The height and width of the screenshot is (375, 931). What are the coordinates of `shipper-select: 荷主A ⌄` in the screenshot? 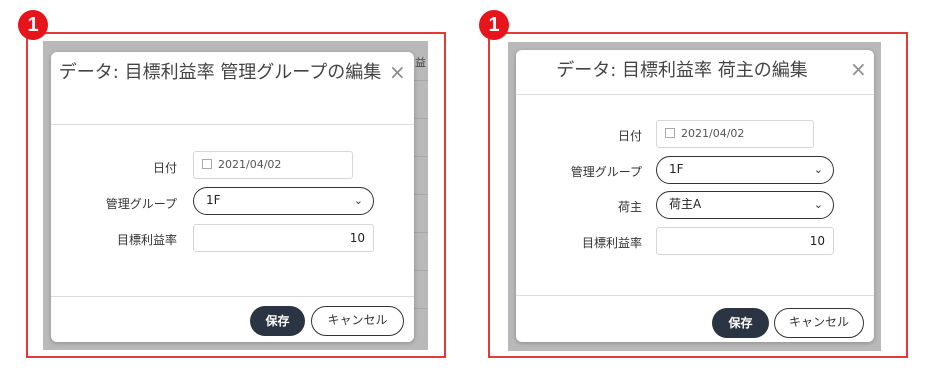 It's located at (745, 205).